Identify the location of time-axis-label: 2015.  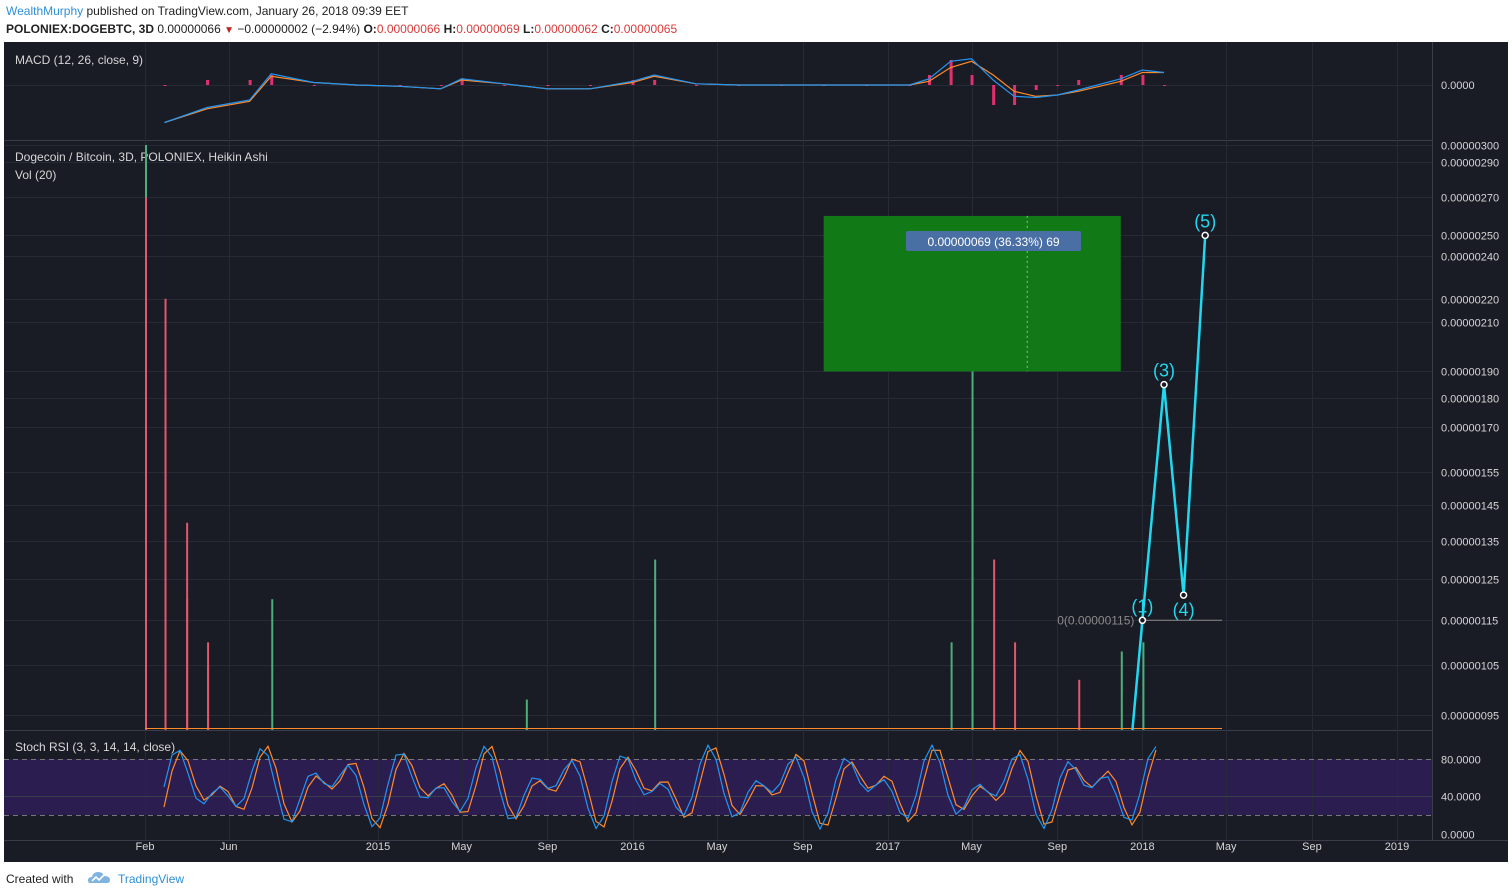
(378, 847).